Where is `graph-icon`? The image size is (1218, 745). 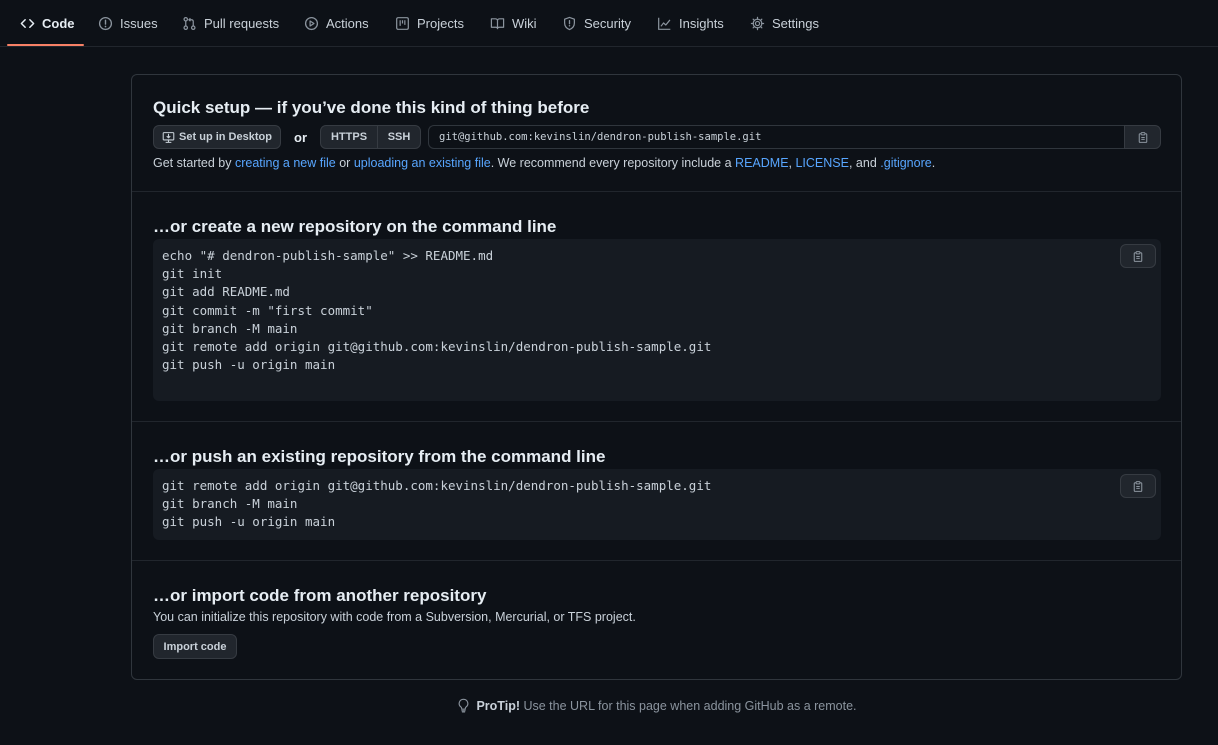 graph-icon is located at coordinates (664, 23).